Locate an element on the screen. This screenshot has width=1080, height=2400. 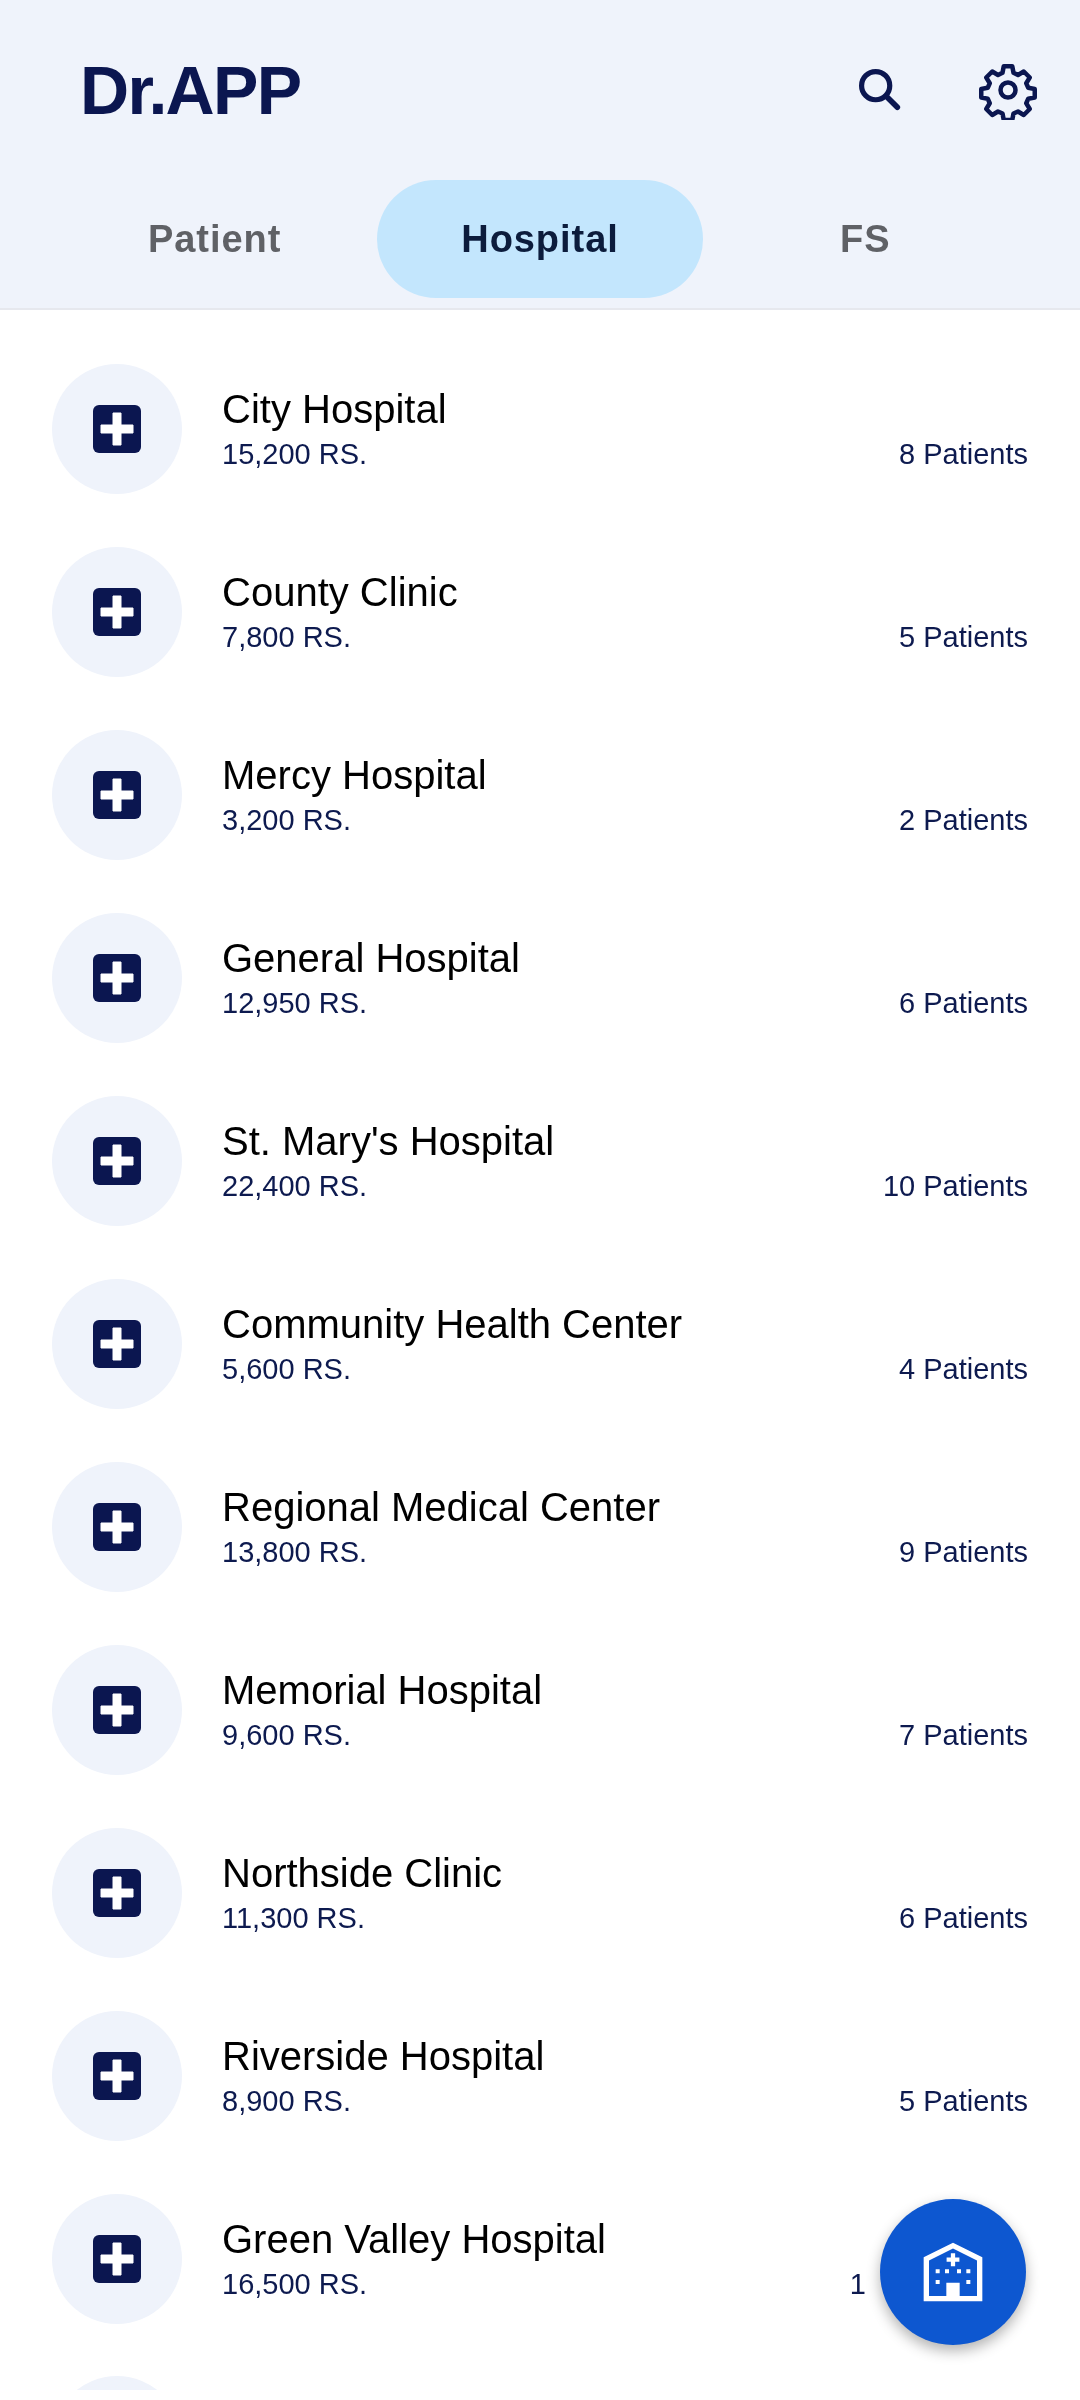
hospital-row: County Clinic 7,800 RS. 5 Patients is located at coordinates (540, 611).